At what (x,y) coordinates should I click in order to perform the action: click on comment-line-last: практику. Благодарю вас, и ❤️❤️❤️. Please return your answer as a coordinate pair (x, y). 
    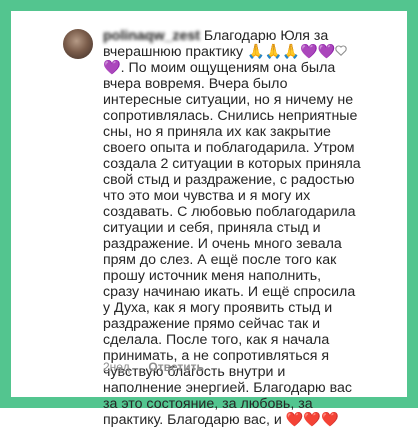
    Looking at the image, I should click on (221, 420).